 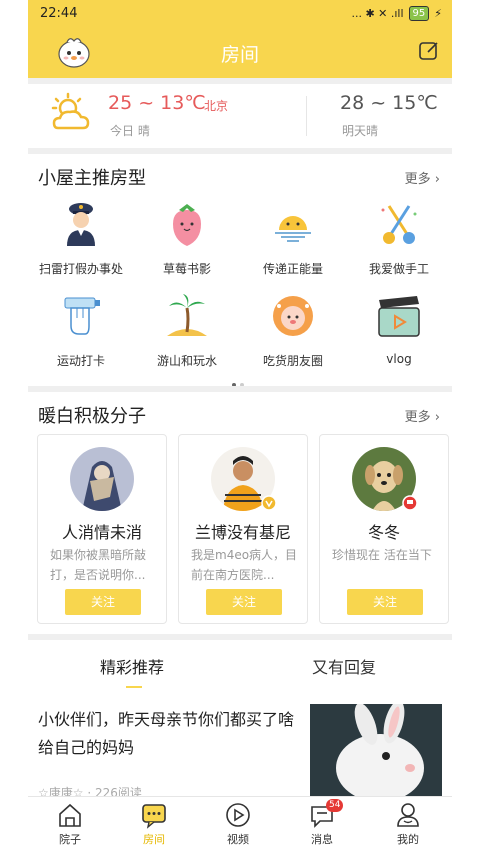 I want to click on room-label: 我爱做手工, so click(x=398, y=269).